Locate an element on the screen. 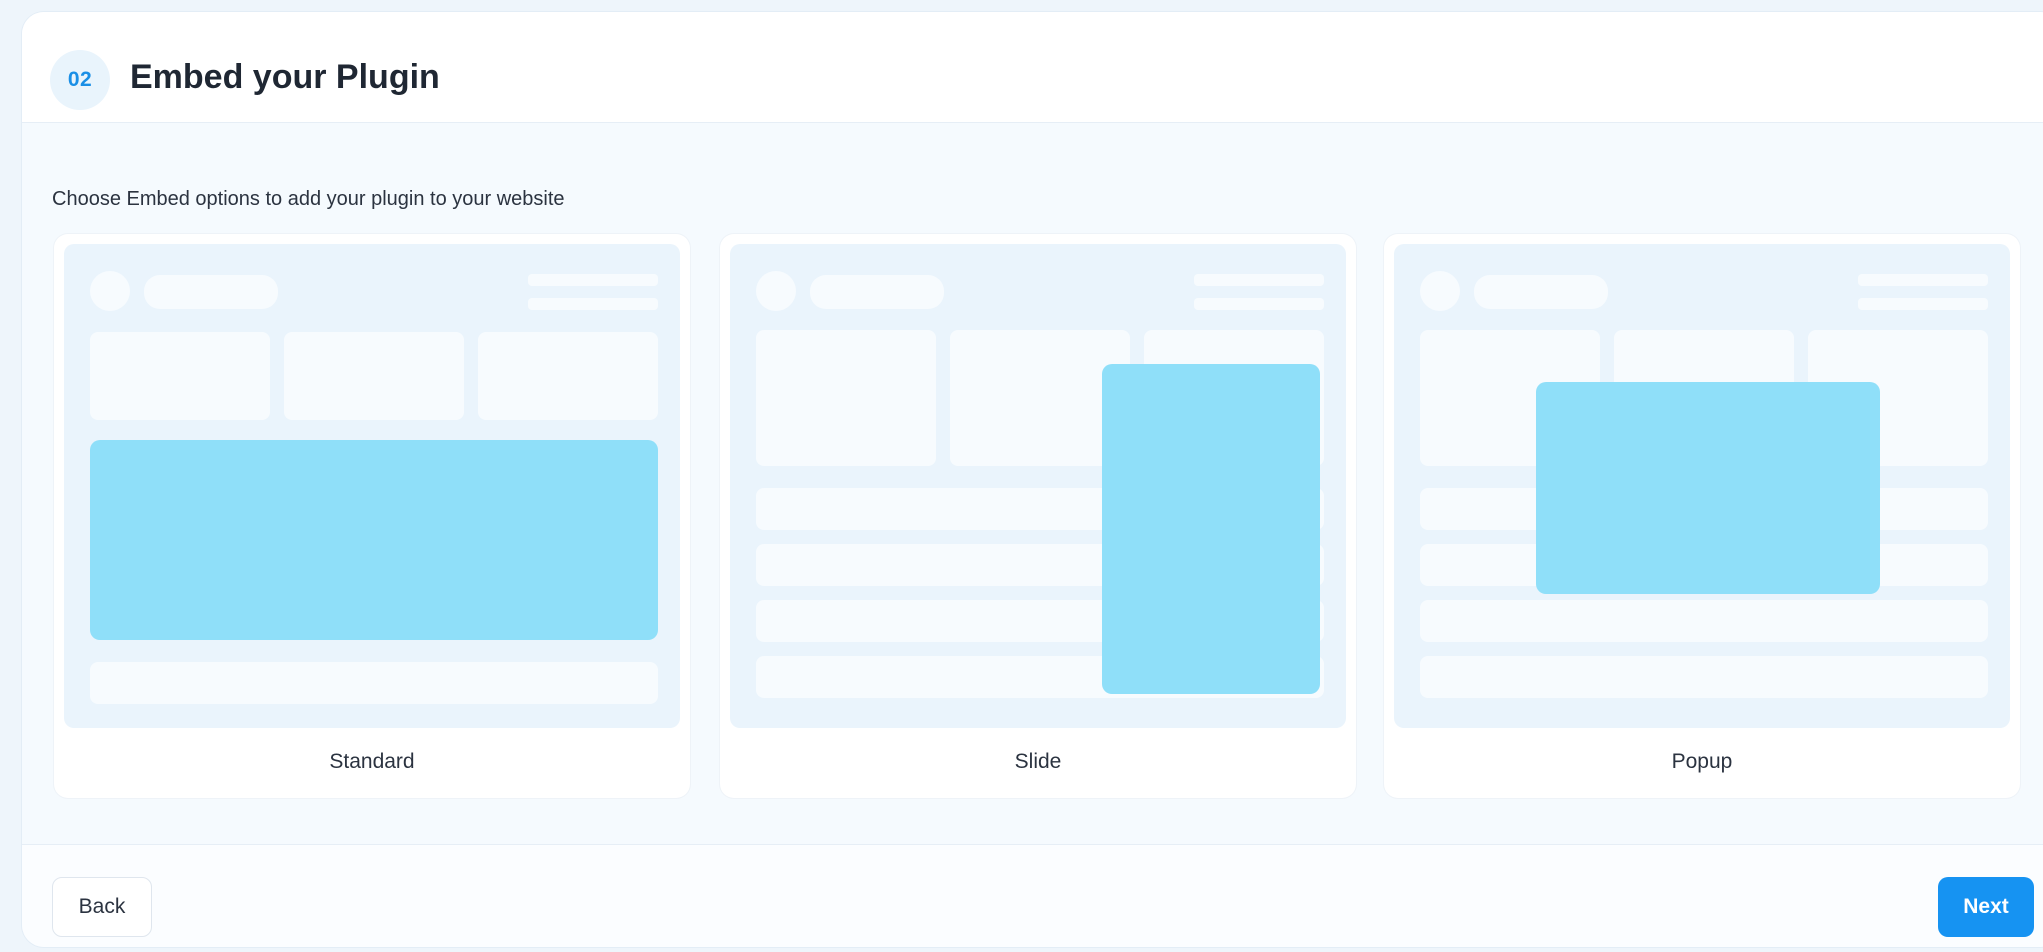  slide-embed-panel is located at coordinates (1211, 529).